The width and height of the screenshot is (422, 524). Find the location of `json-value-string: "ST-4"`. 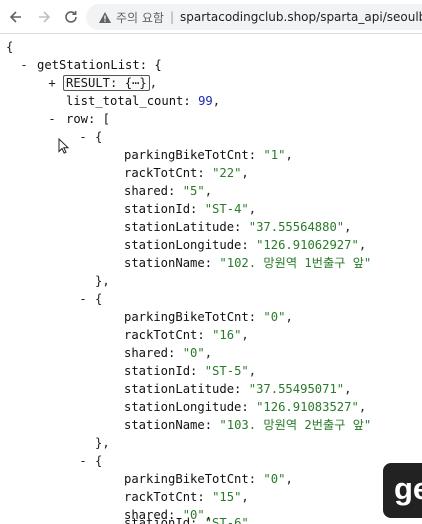

json-value-string: "ST-4" is located at coordinates (226, 209).